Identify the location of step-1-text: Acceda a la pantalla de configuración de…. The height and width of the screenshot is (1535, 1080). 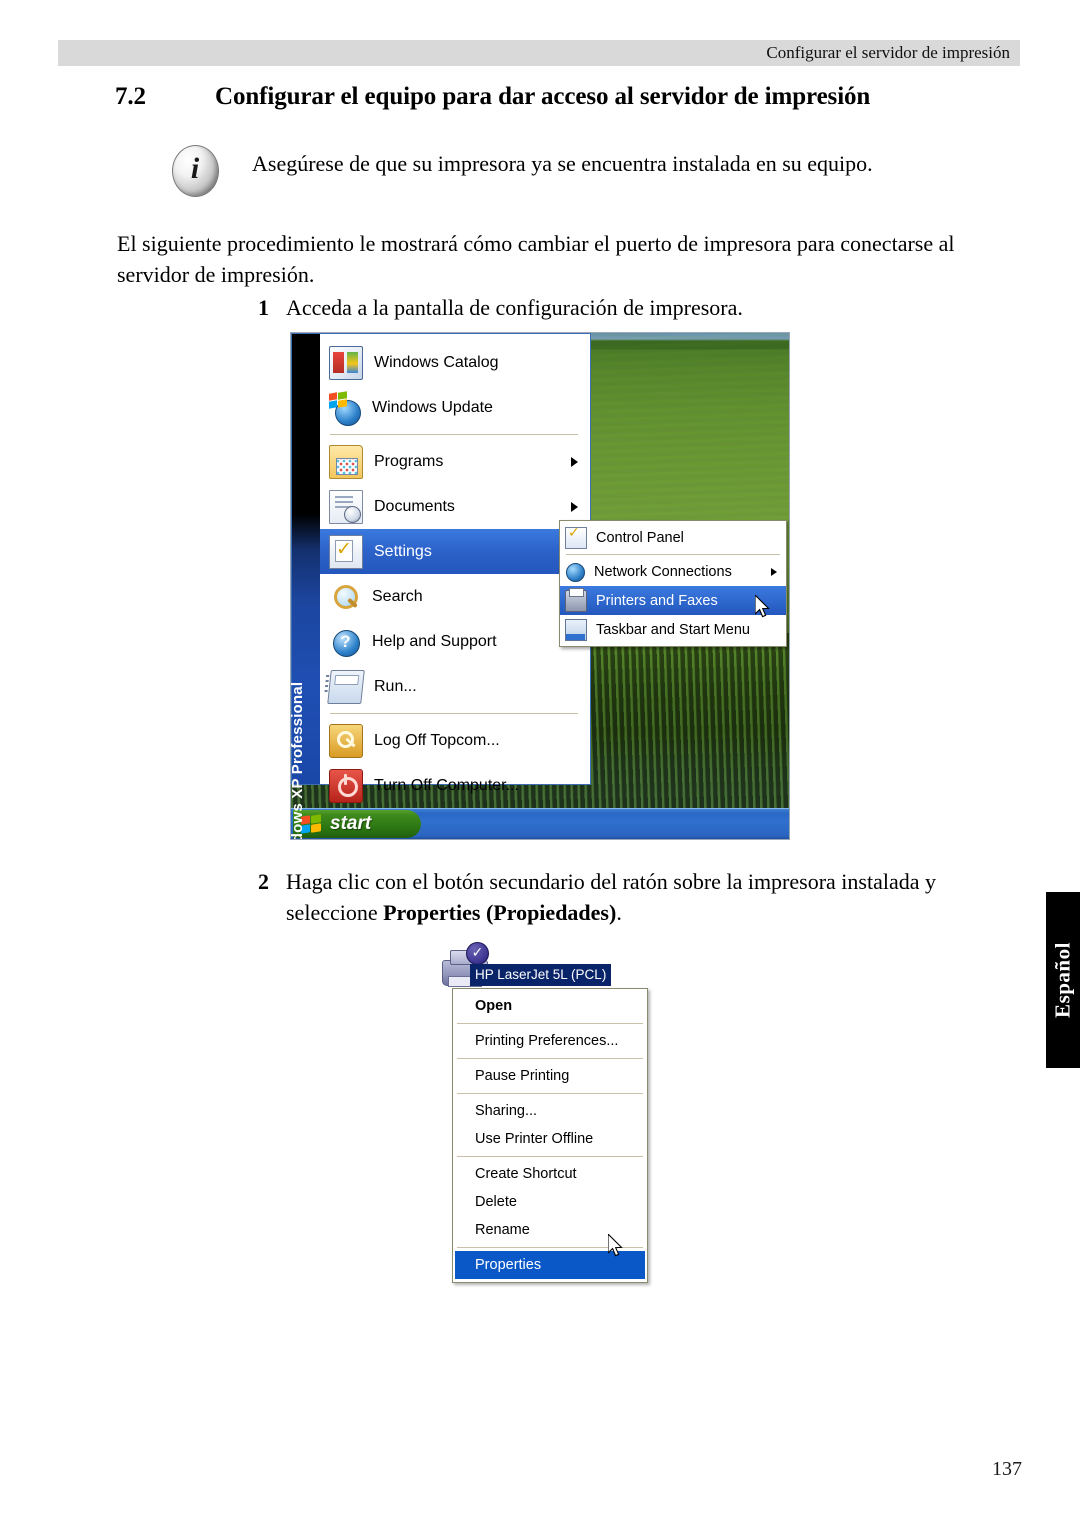
(514, 307).